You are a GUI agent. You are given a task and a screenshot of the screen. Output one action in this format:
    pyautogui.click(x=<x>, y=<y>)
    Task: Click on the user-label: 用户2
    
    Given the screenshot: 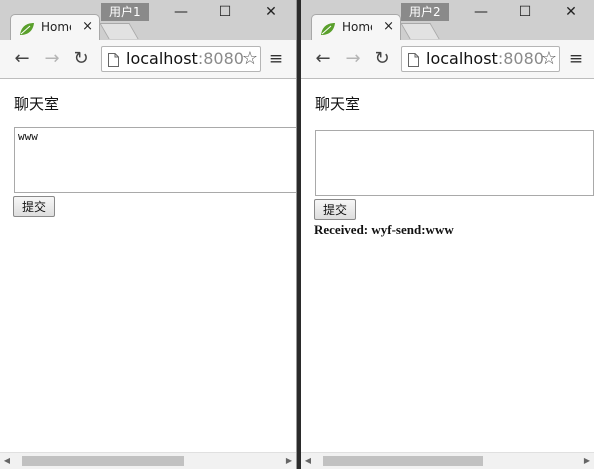 What is the action you would take?
    pyautogui.click(x=425, y=12)
    